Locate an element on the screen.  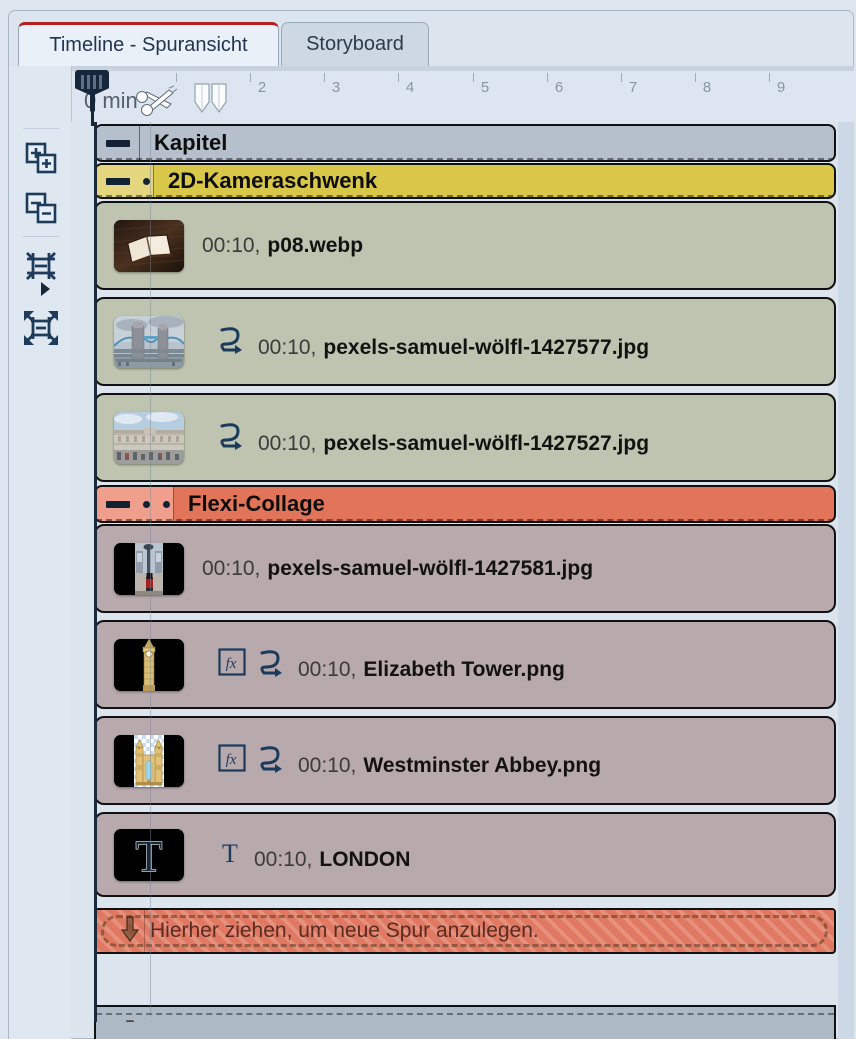
clip-elizabeth-tower: fx 00:10, Elizabeth Tower.png is located at coordinates (465, 664).